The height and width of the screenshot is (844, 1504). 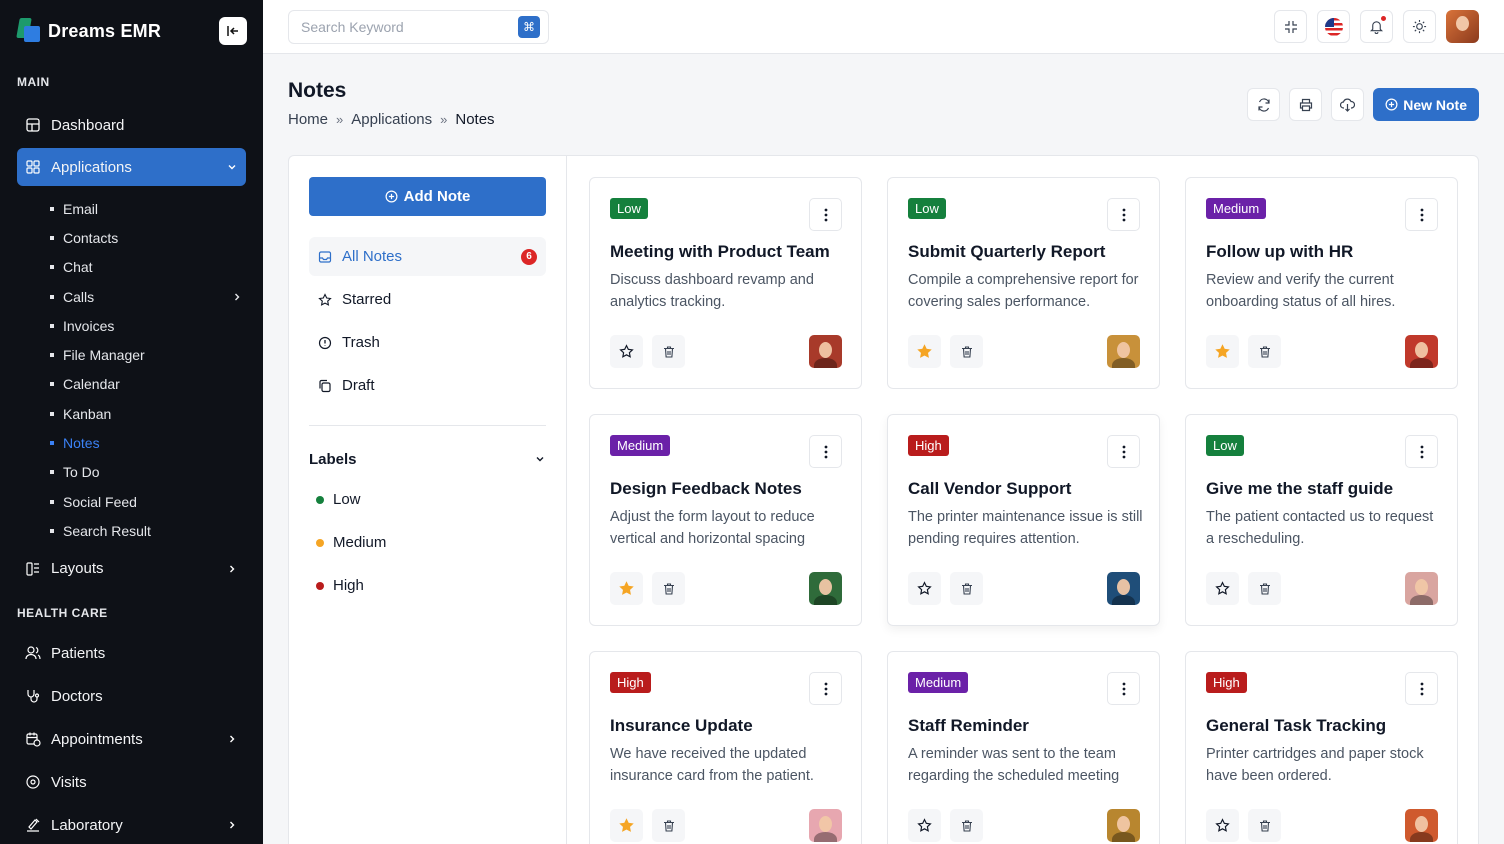 I want to click on sidebar-item-laboratory: Laboratory, so click(x=131, y=824).